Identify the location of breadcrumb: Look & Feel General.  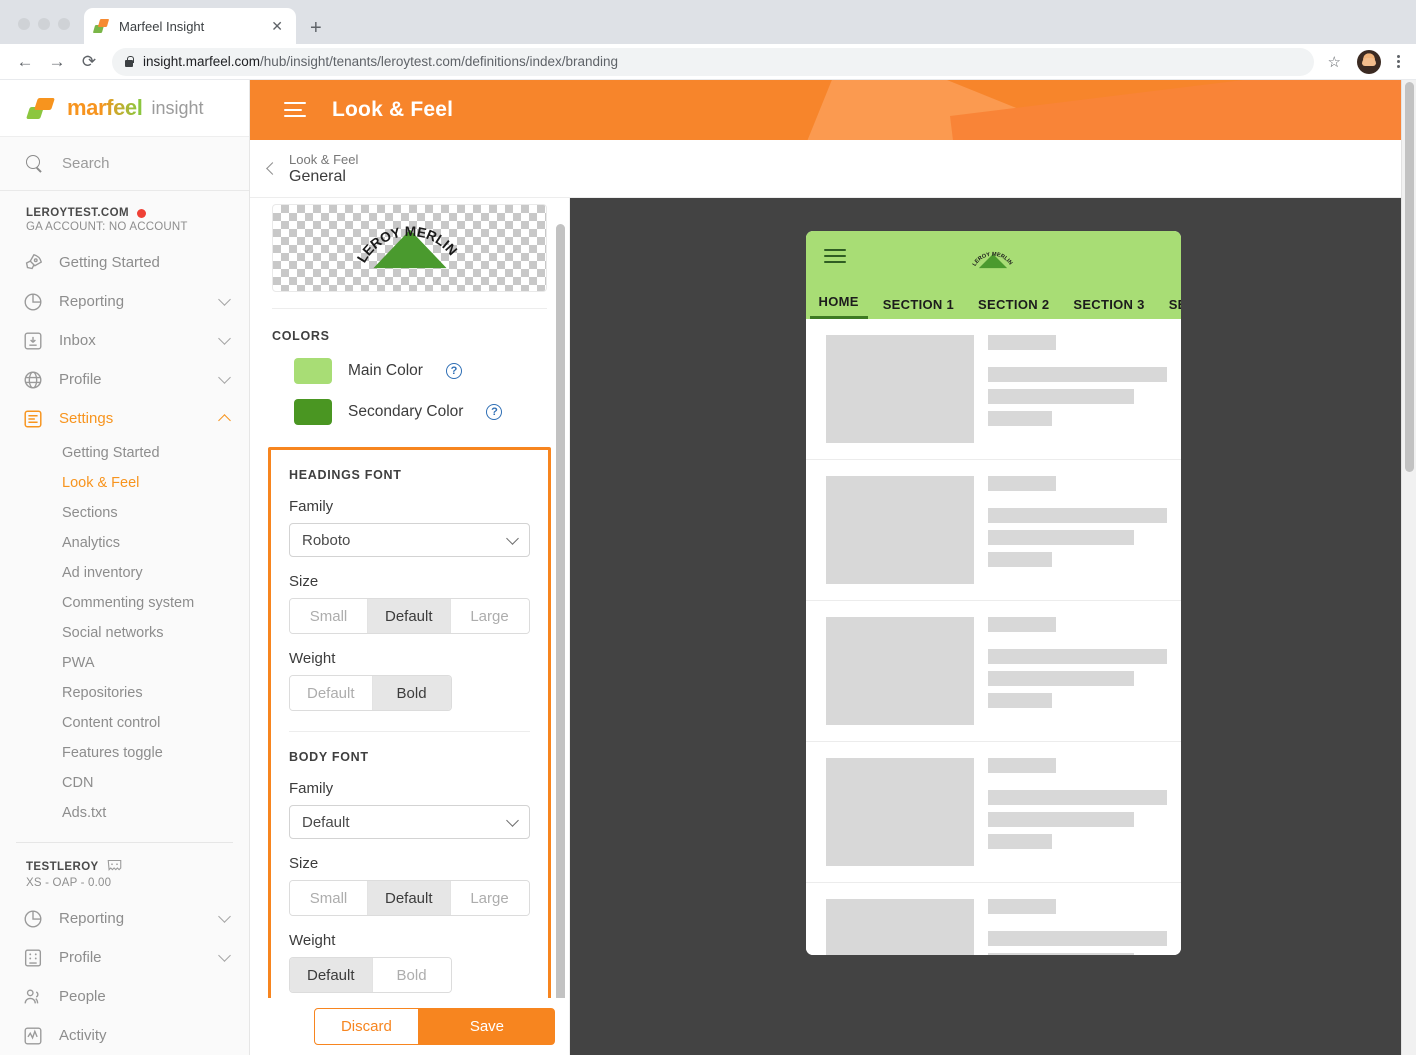
(833, 169).